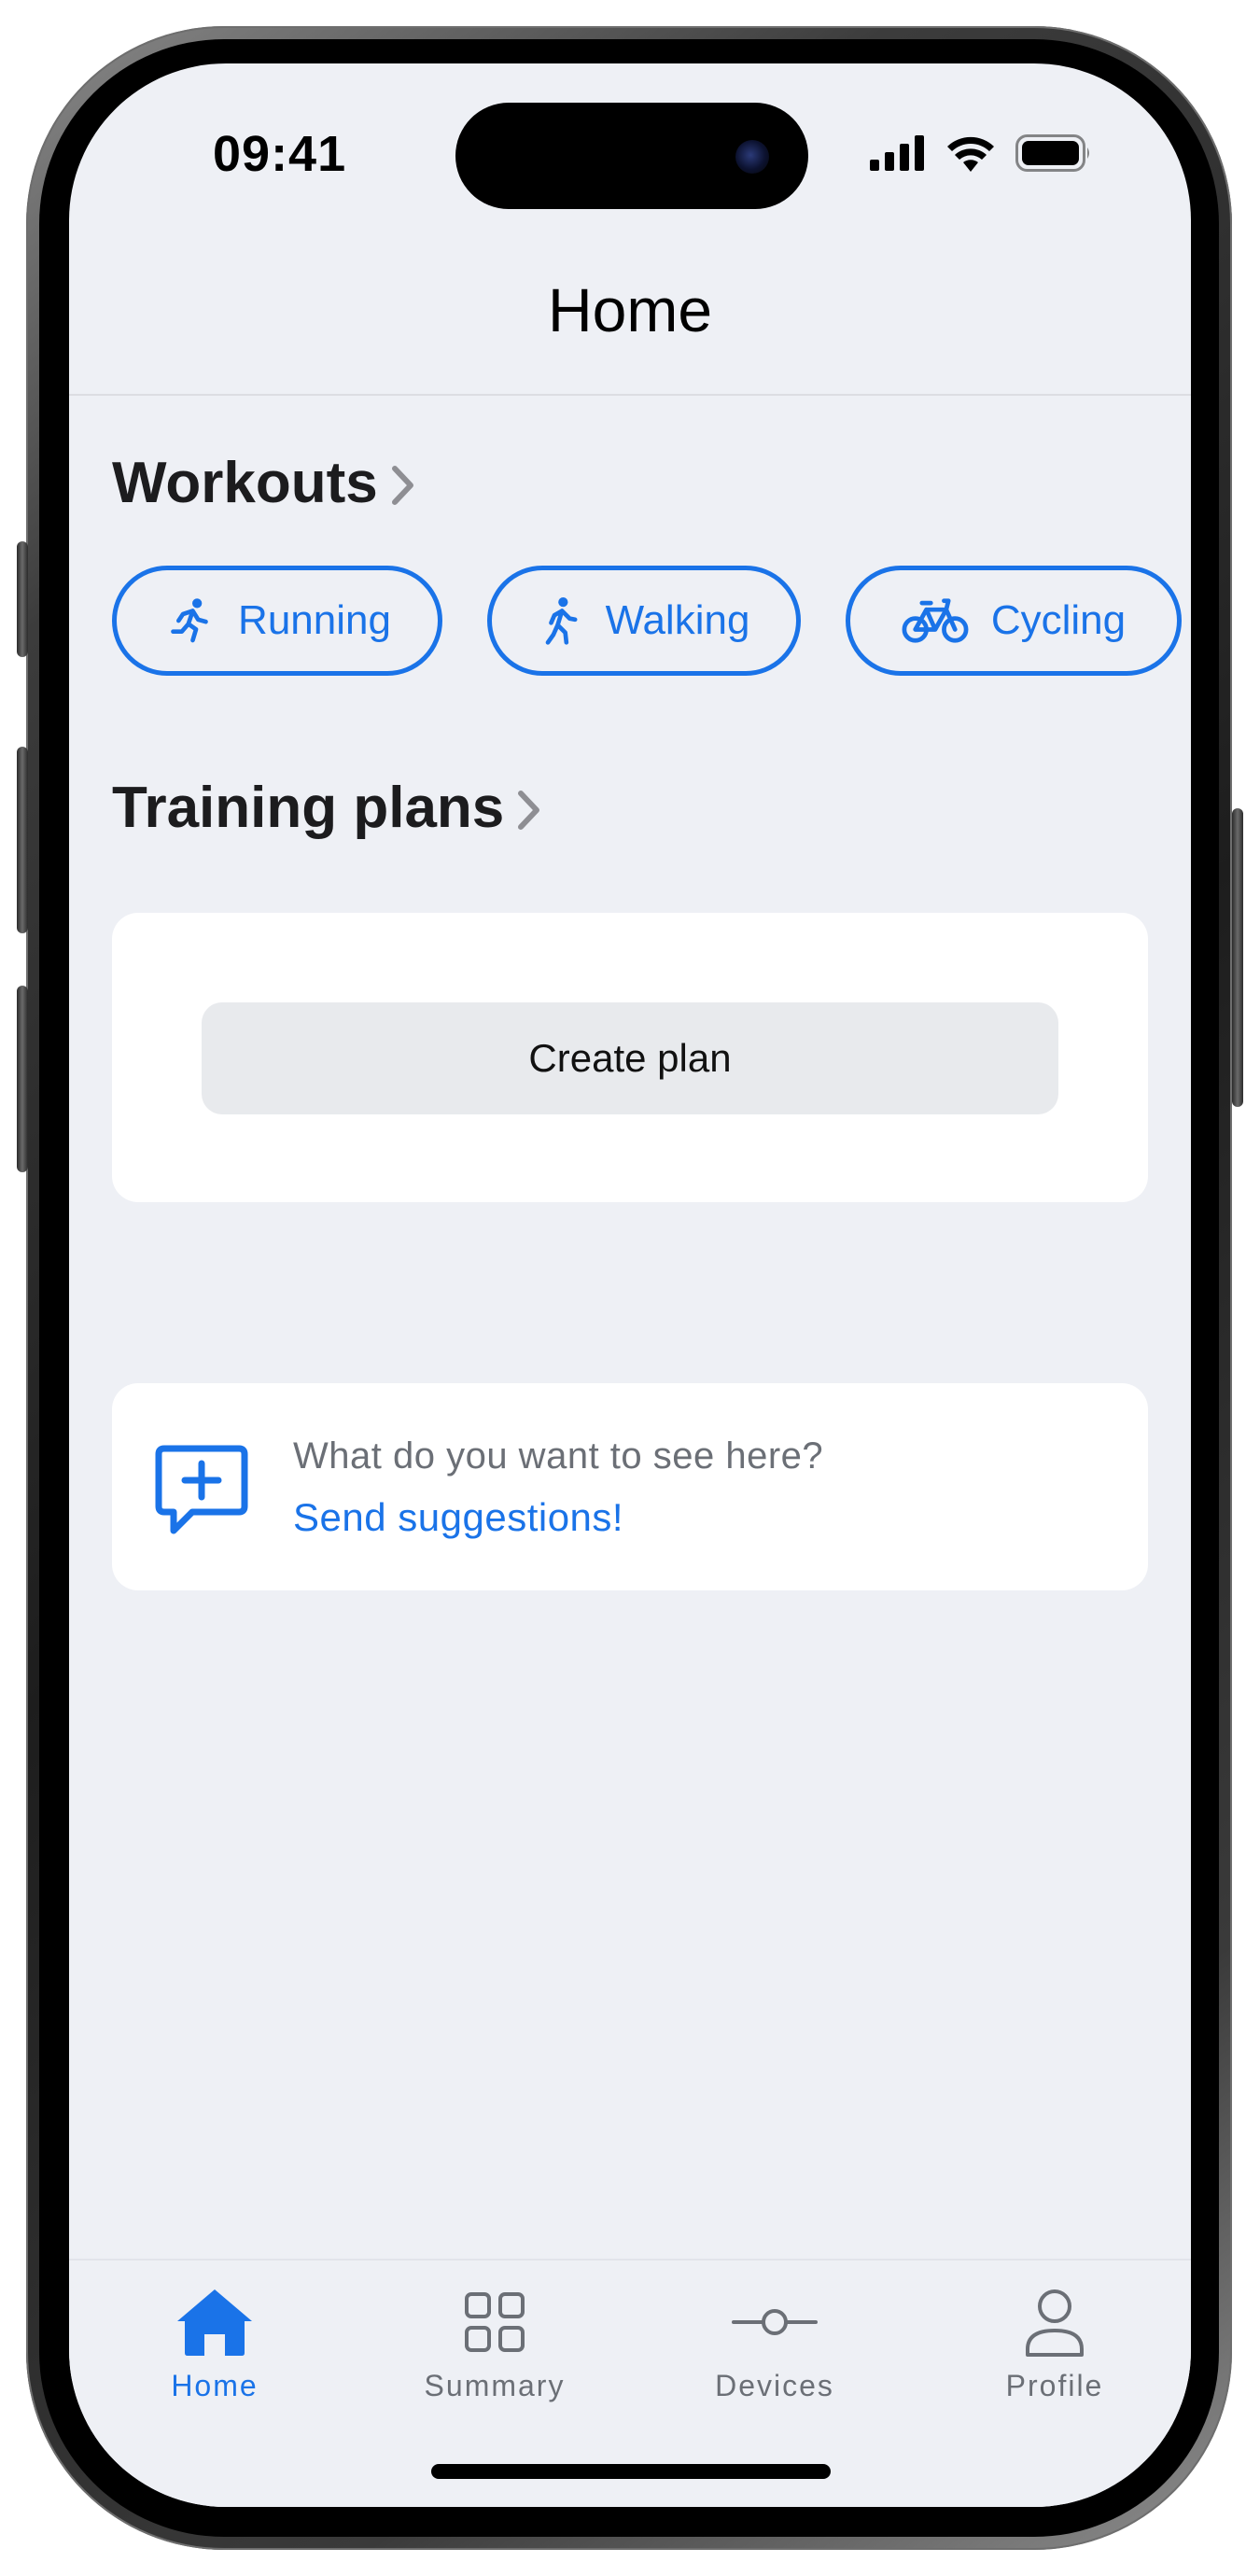 This screenshot has height=2576, width=1260. I want to click on tab-label: Home, so click(215, 2385).